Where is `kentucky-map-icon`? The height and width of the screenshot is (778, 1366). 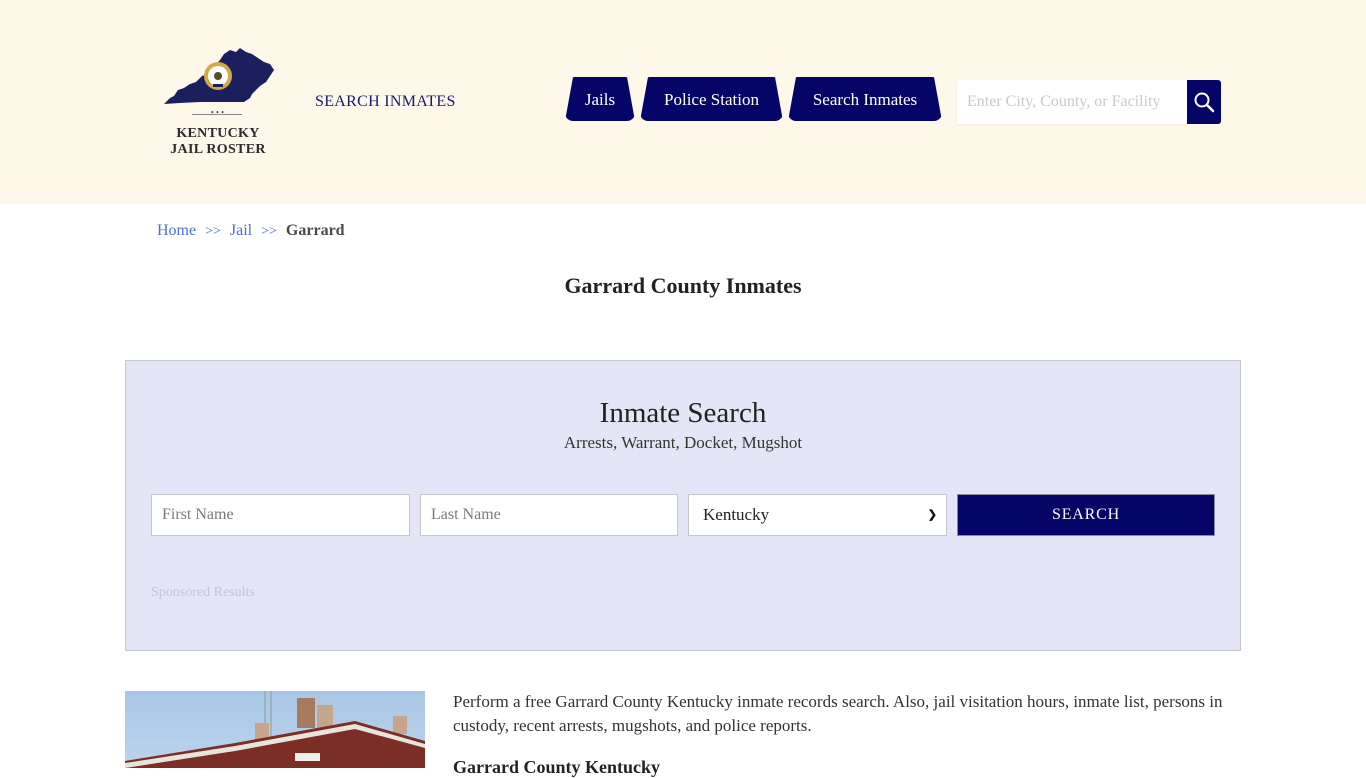 kentucky-map-icon is located at coordinates (219, 76).